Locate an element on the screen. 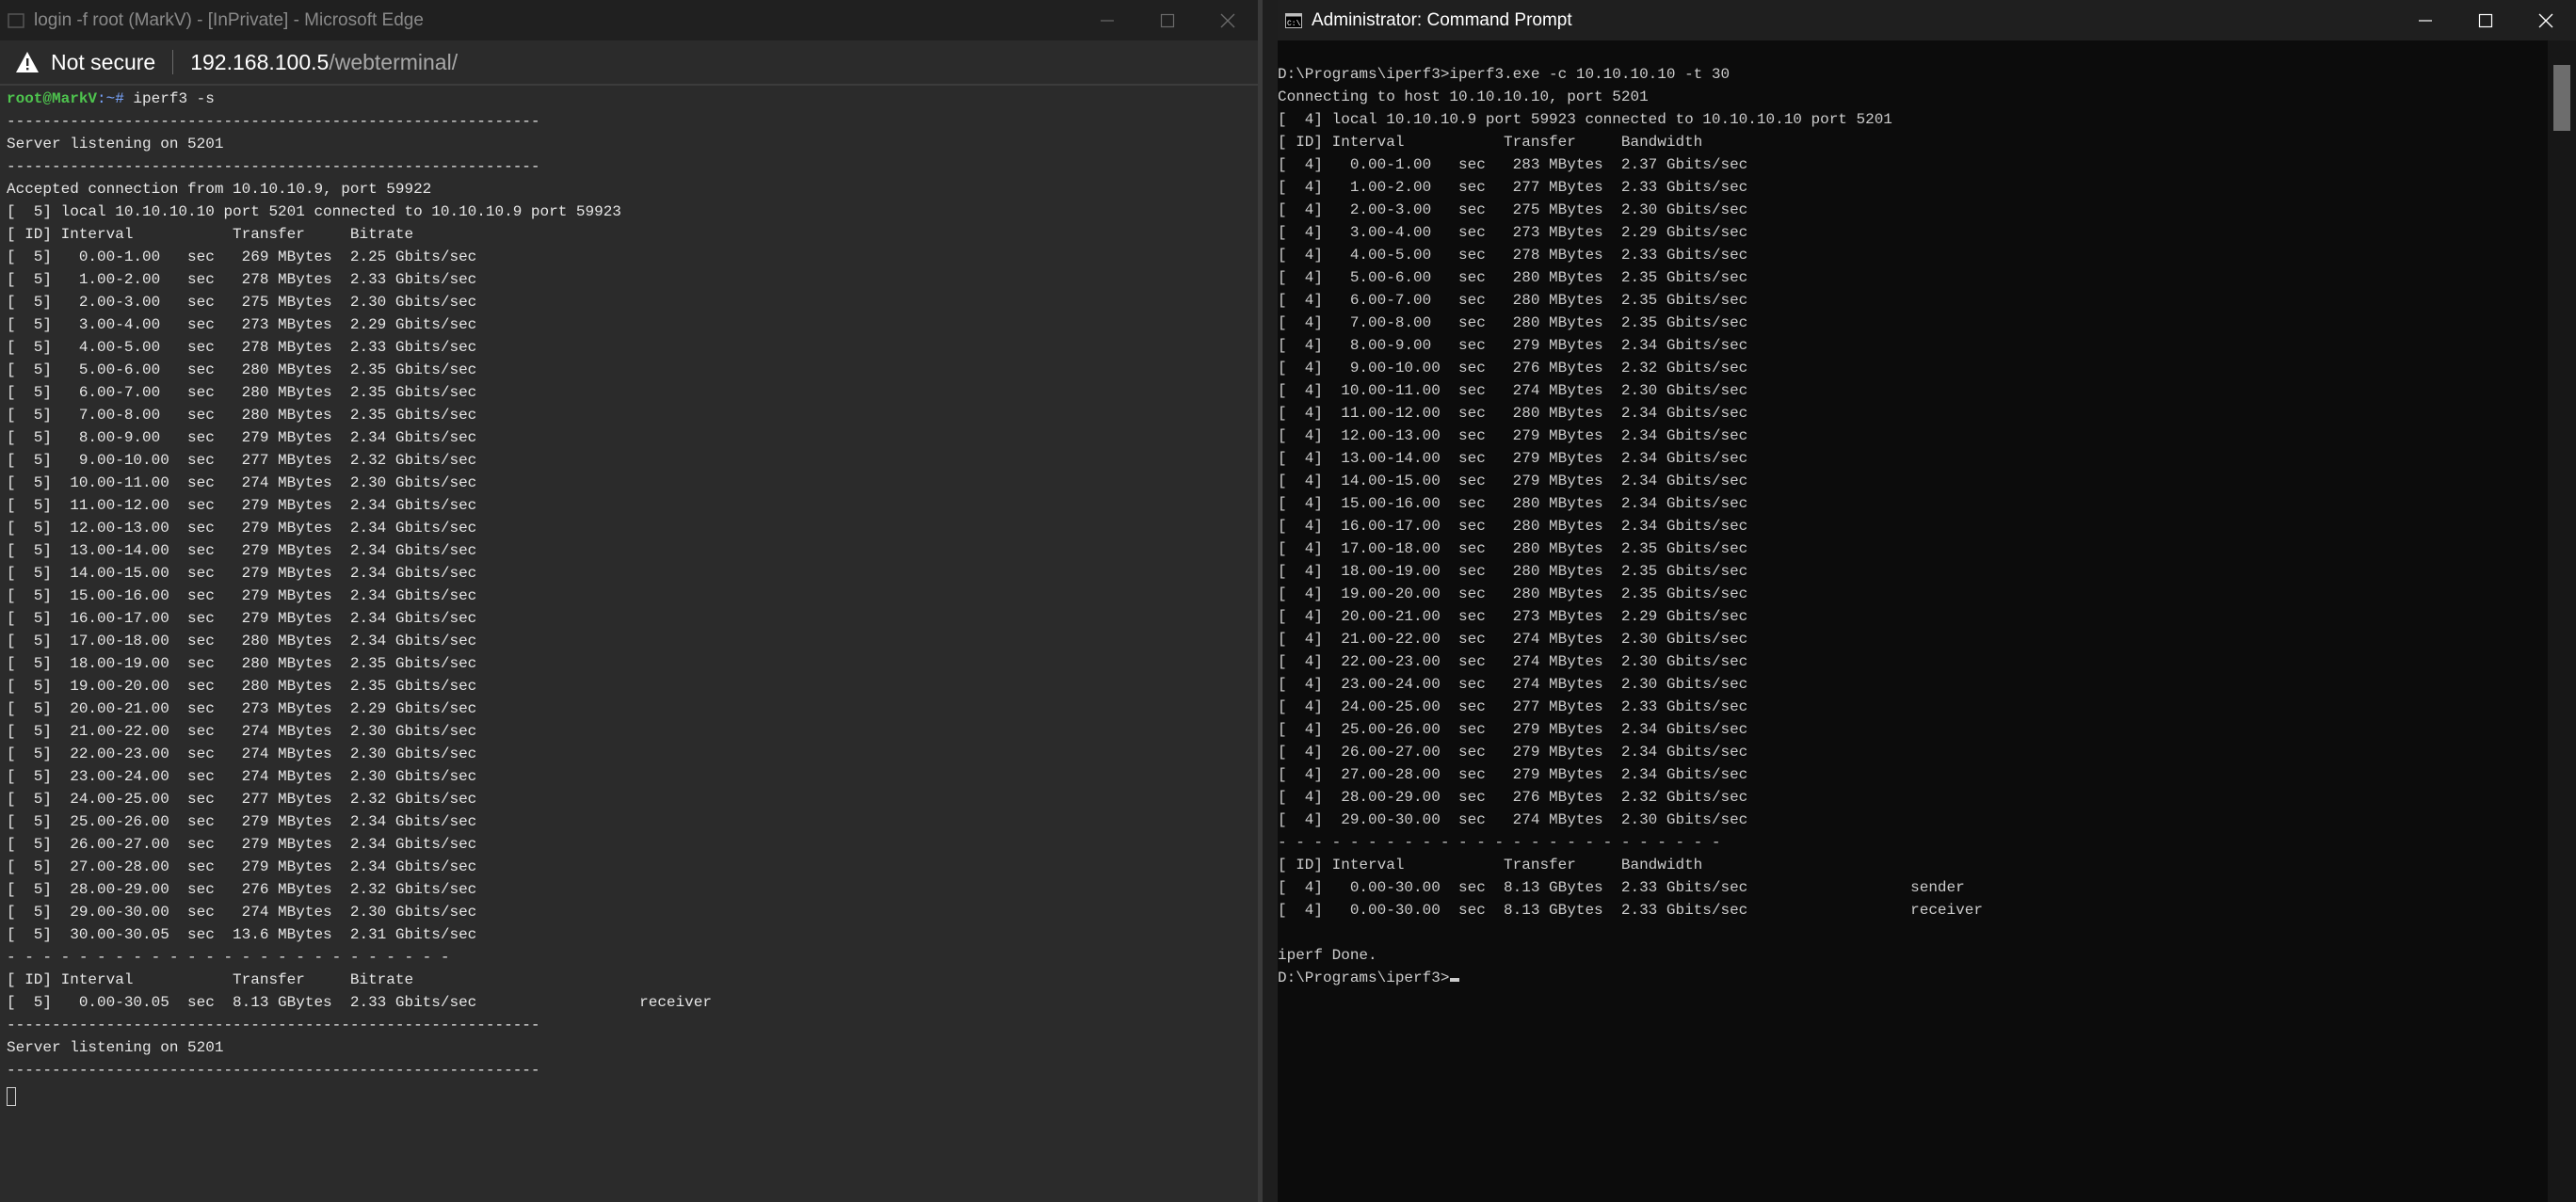 This screenshot has width=2576, height=1202. cmd-maximize-button is located at coordinates (2485, 20).